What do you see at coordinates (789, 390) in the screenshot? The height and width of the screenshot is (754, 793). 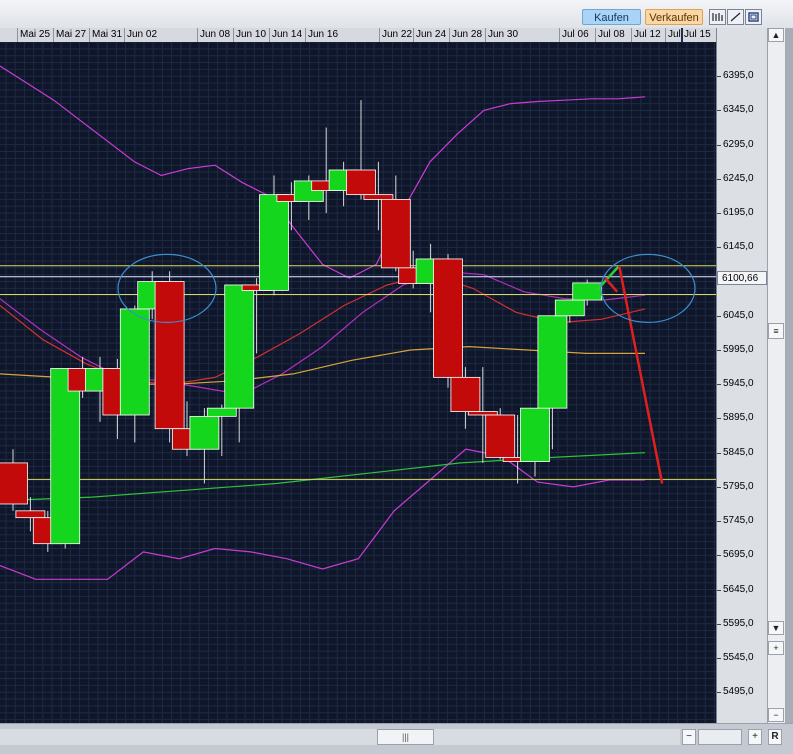 I see `window-edge` at bounding box center [789, 390].